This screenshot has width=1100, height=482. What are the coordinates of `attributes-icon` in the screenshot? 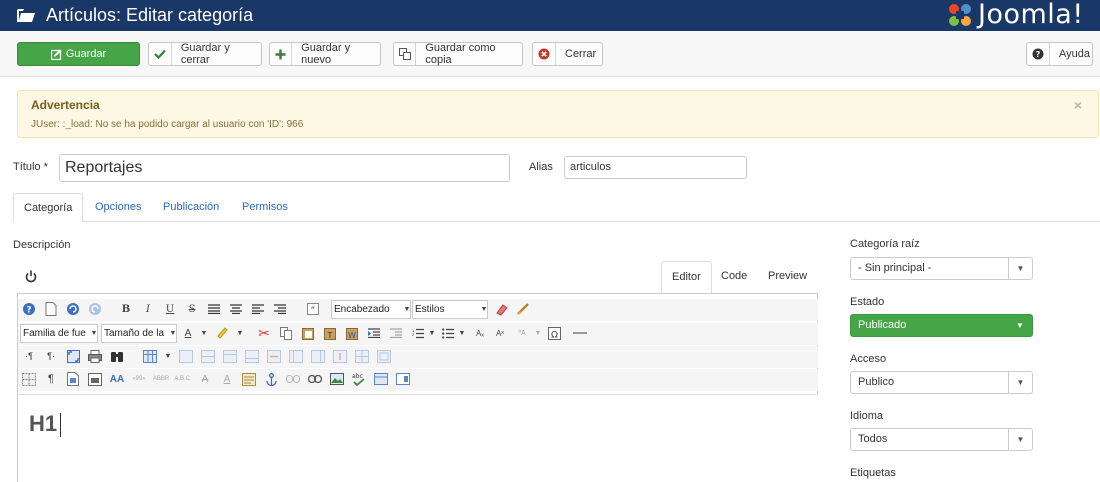 It's located at (249, 379).